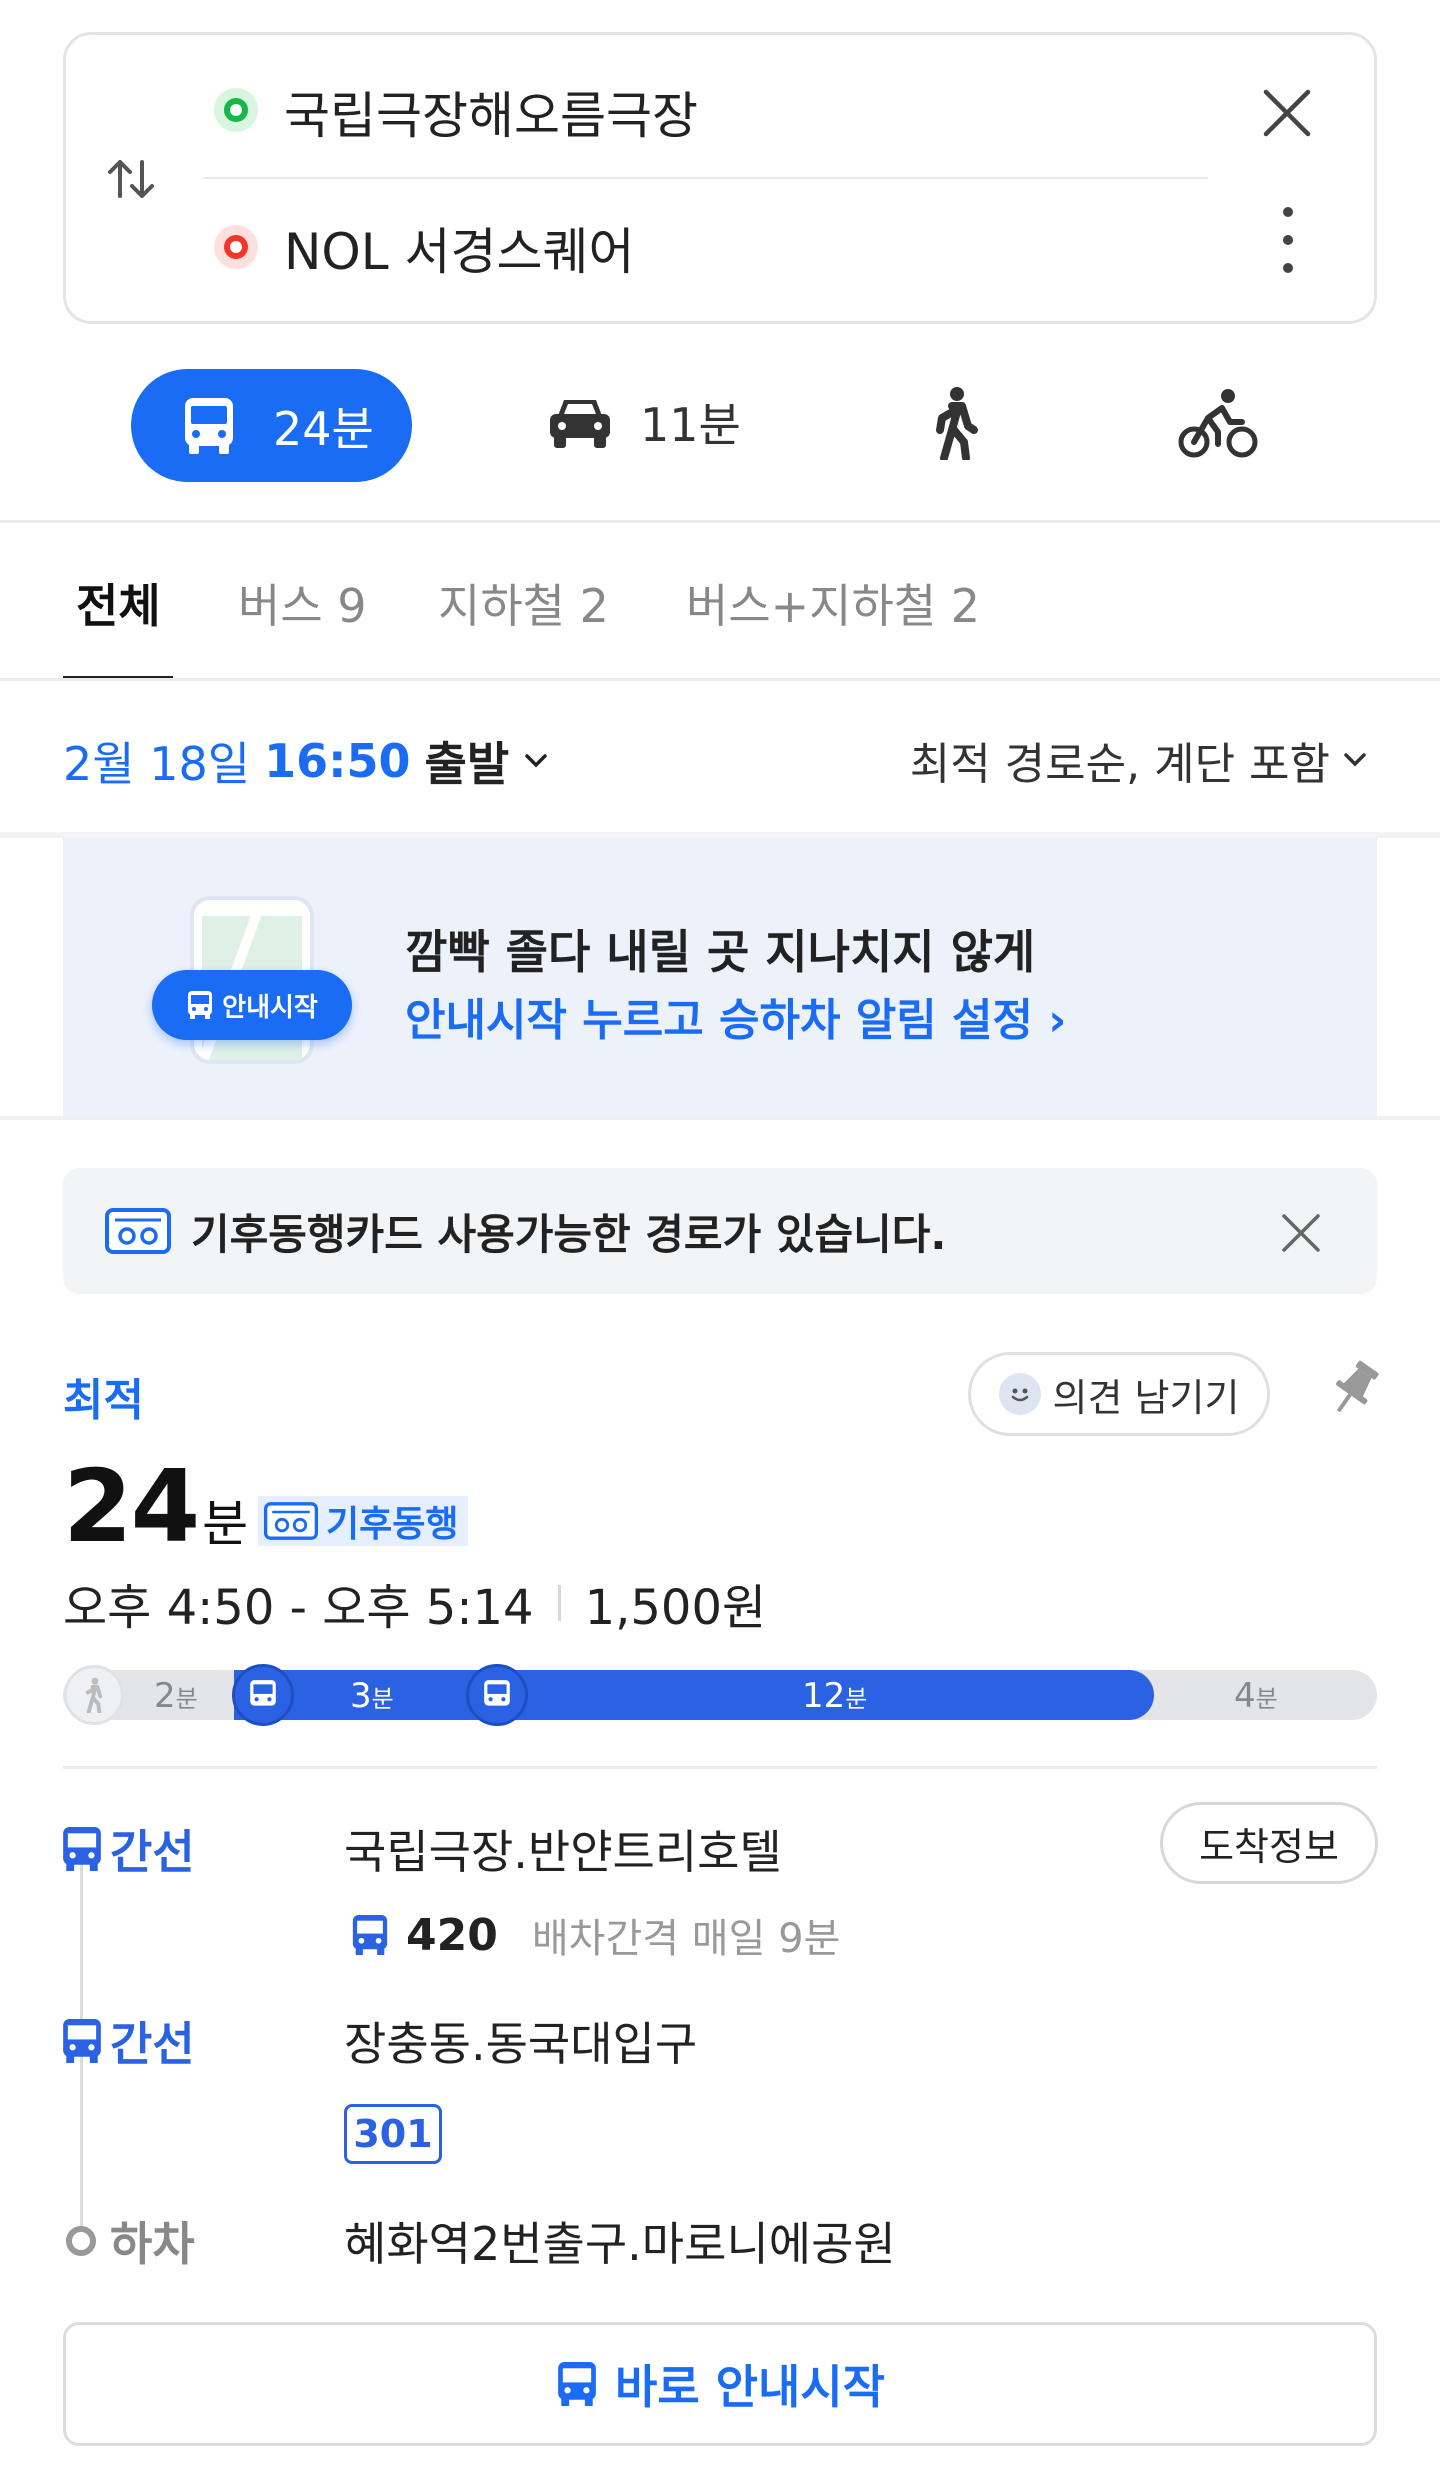 This screenshot has height=2488, width=1440. Describe the element at coordinates (176, 1696) in the screenshot. I see `segment-label: 2분` at that location.